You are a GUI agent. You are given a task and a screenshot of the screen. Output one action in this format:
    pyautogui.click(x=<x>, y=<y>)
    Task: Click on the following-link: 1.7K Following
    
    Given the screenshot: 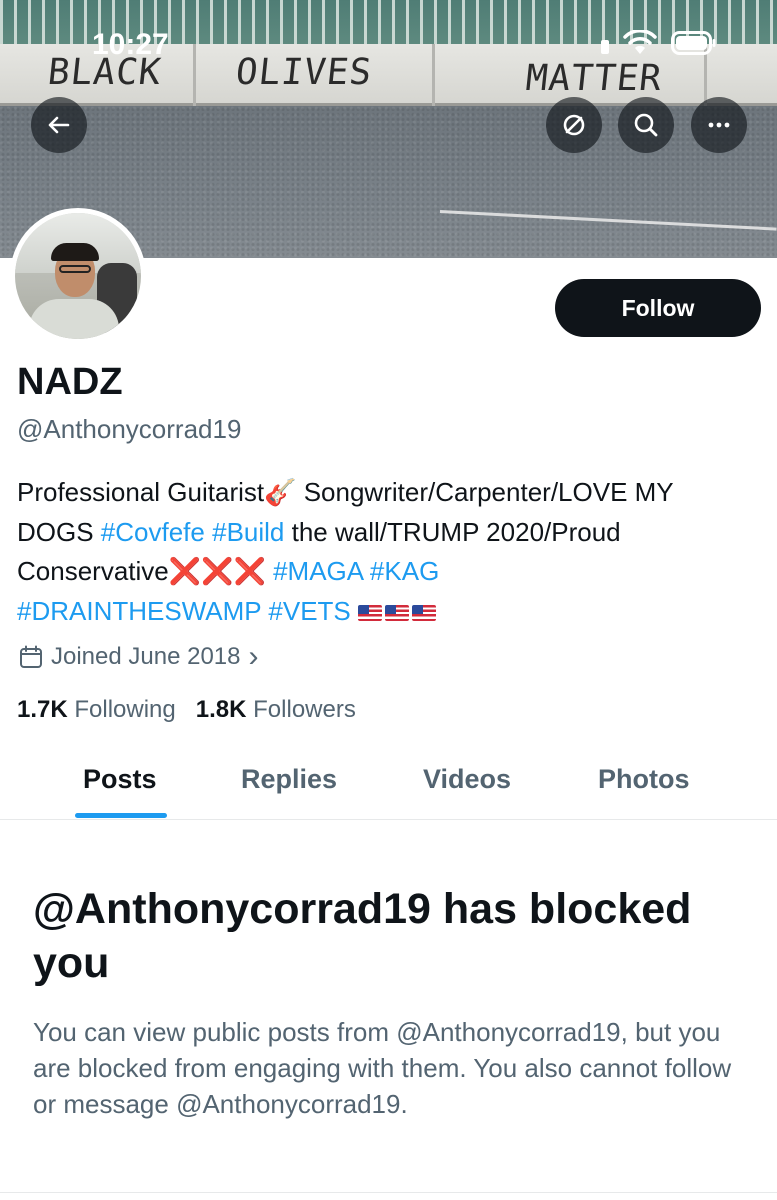 What is the action you would take?
    pyautogui.click(x=96, y=710)
    